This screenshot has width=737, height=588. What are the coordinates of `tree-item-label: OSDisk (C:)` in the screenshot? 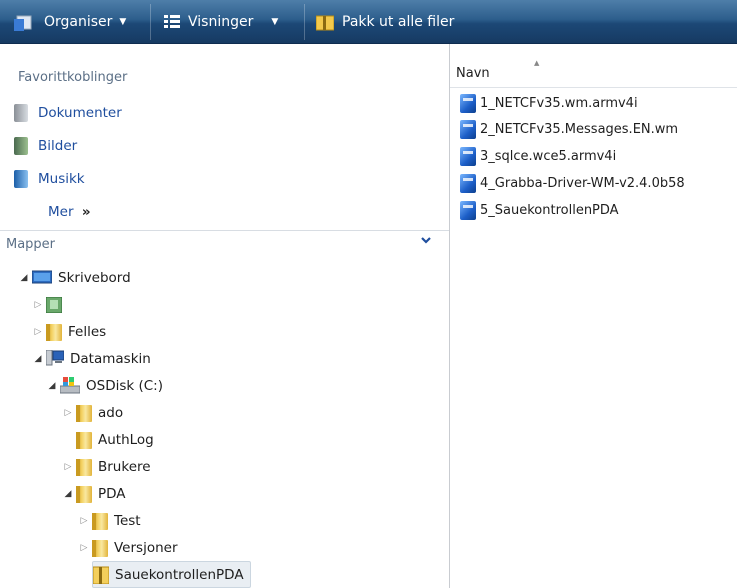 It's located at (124, 385).